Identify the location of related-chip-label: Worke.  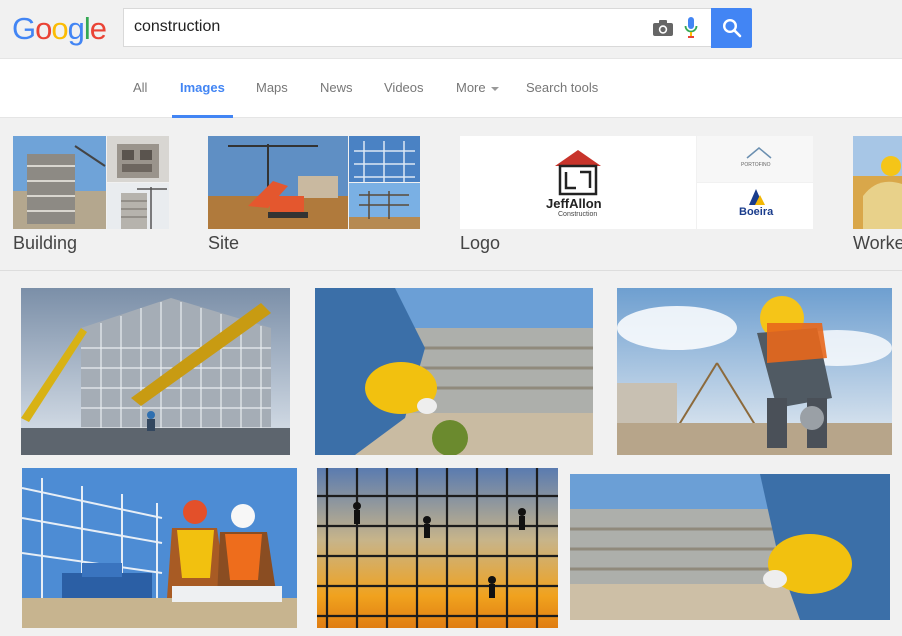
(877, 243).